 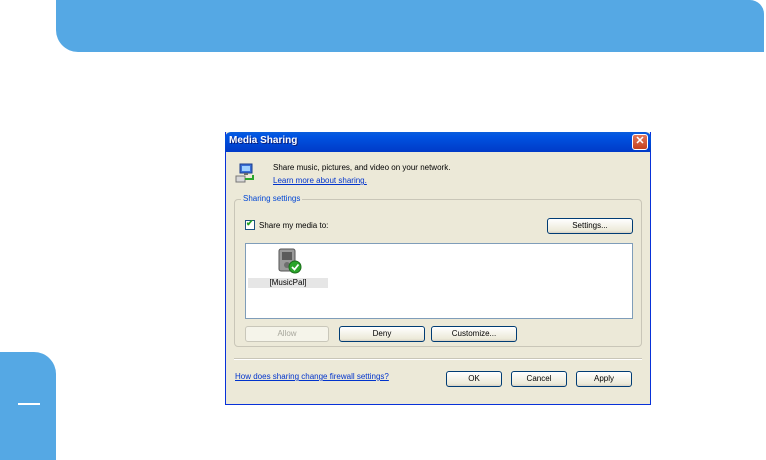 I want to click on device-list: [MusicPal], so click(x=439, y=281).